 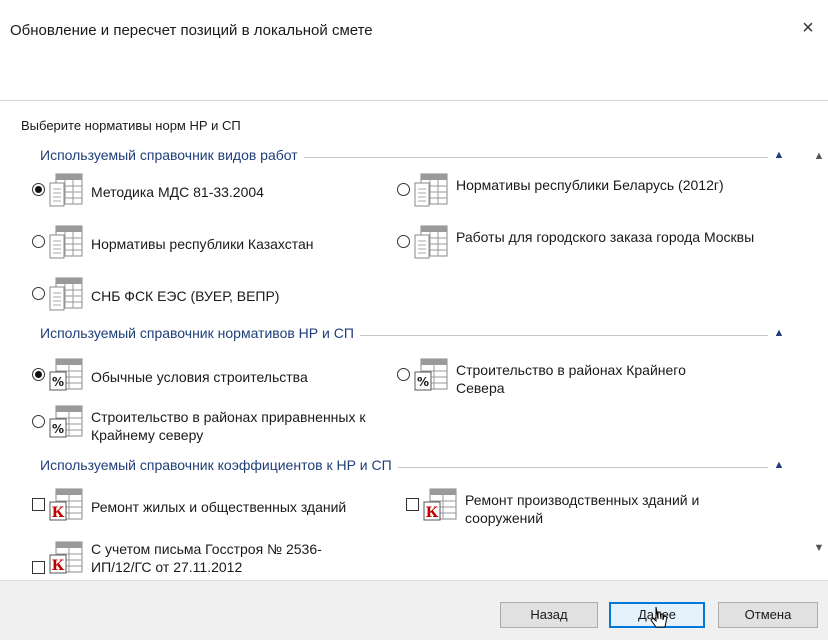 I want to click on option-label: Строительство в районах Крайнего Севера, so click(x=571, y=379).